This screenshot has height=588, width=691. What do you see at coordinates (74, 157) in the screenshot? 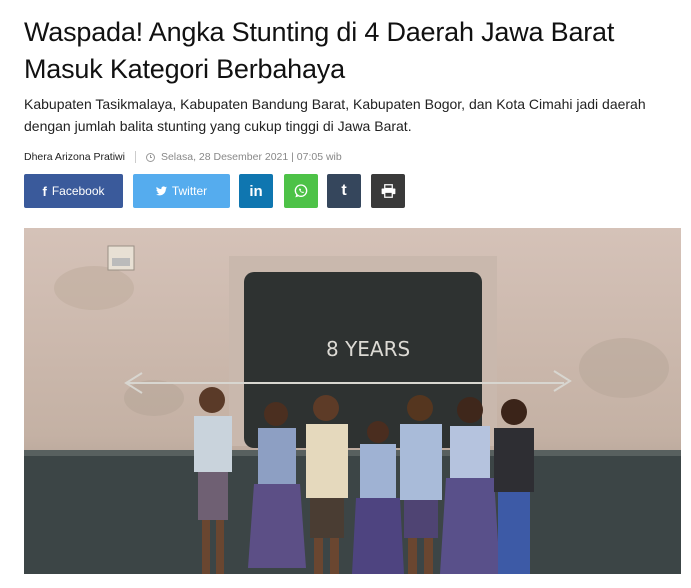
I see `author-name: Dhera Arizona Pratiwi` at bounding box center [74, 157].